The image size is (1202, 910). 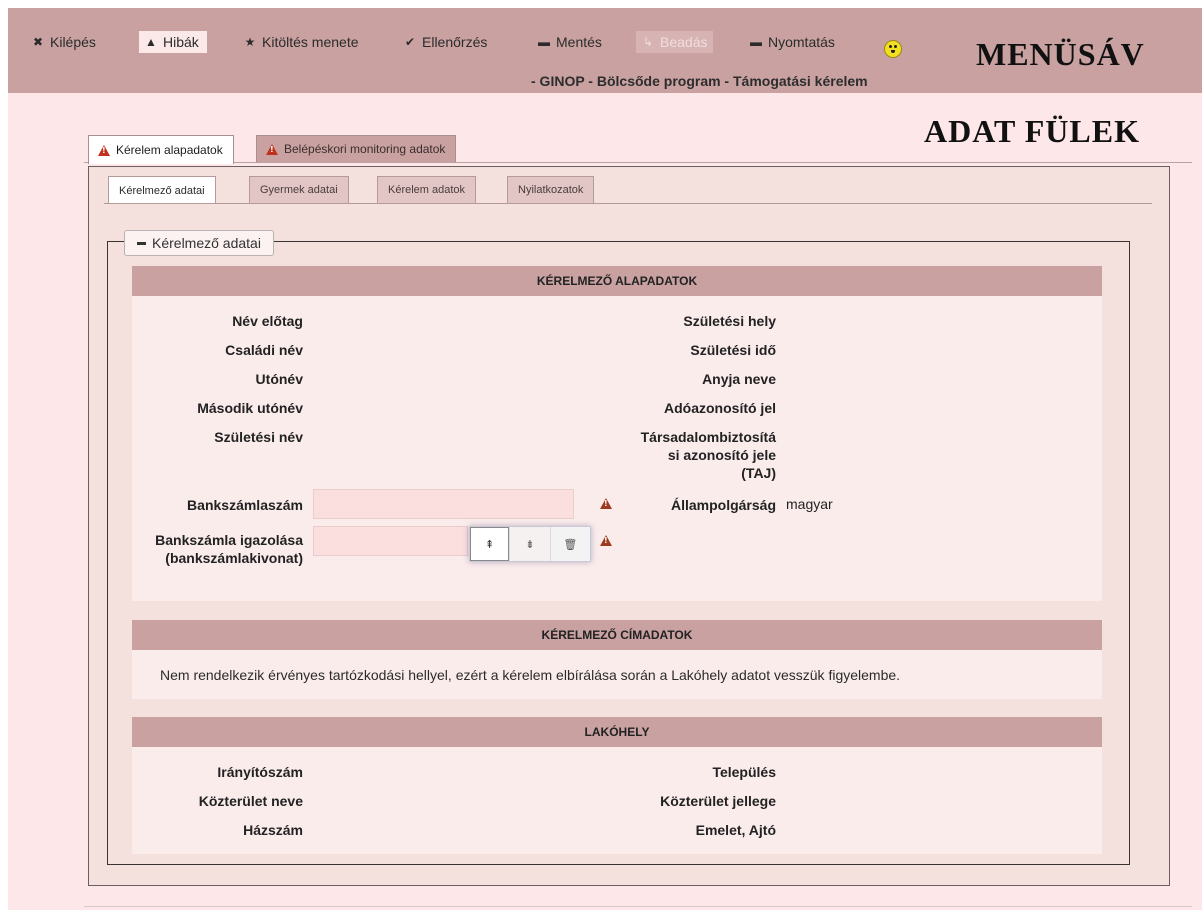 I want to click on section-title: LAKÓHELY, so click(x=617, y=732).